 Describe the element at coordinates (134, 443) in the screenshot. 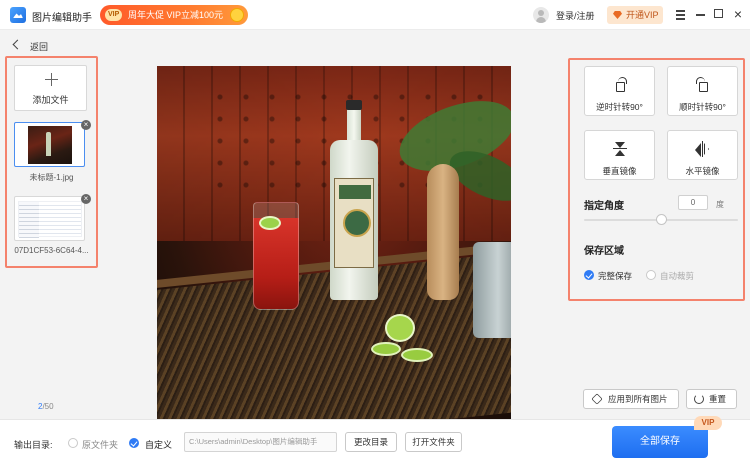

I see `custom-folder-radio` at that location.